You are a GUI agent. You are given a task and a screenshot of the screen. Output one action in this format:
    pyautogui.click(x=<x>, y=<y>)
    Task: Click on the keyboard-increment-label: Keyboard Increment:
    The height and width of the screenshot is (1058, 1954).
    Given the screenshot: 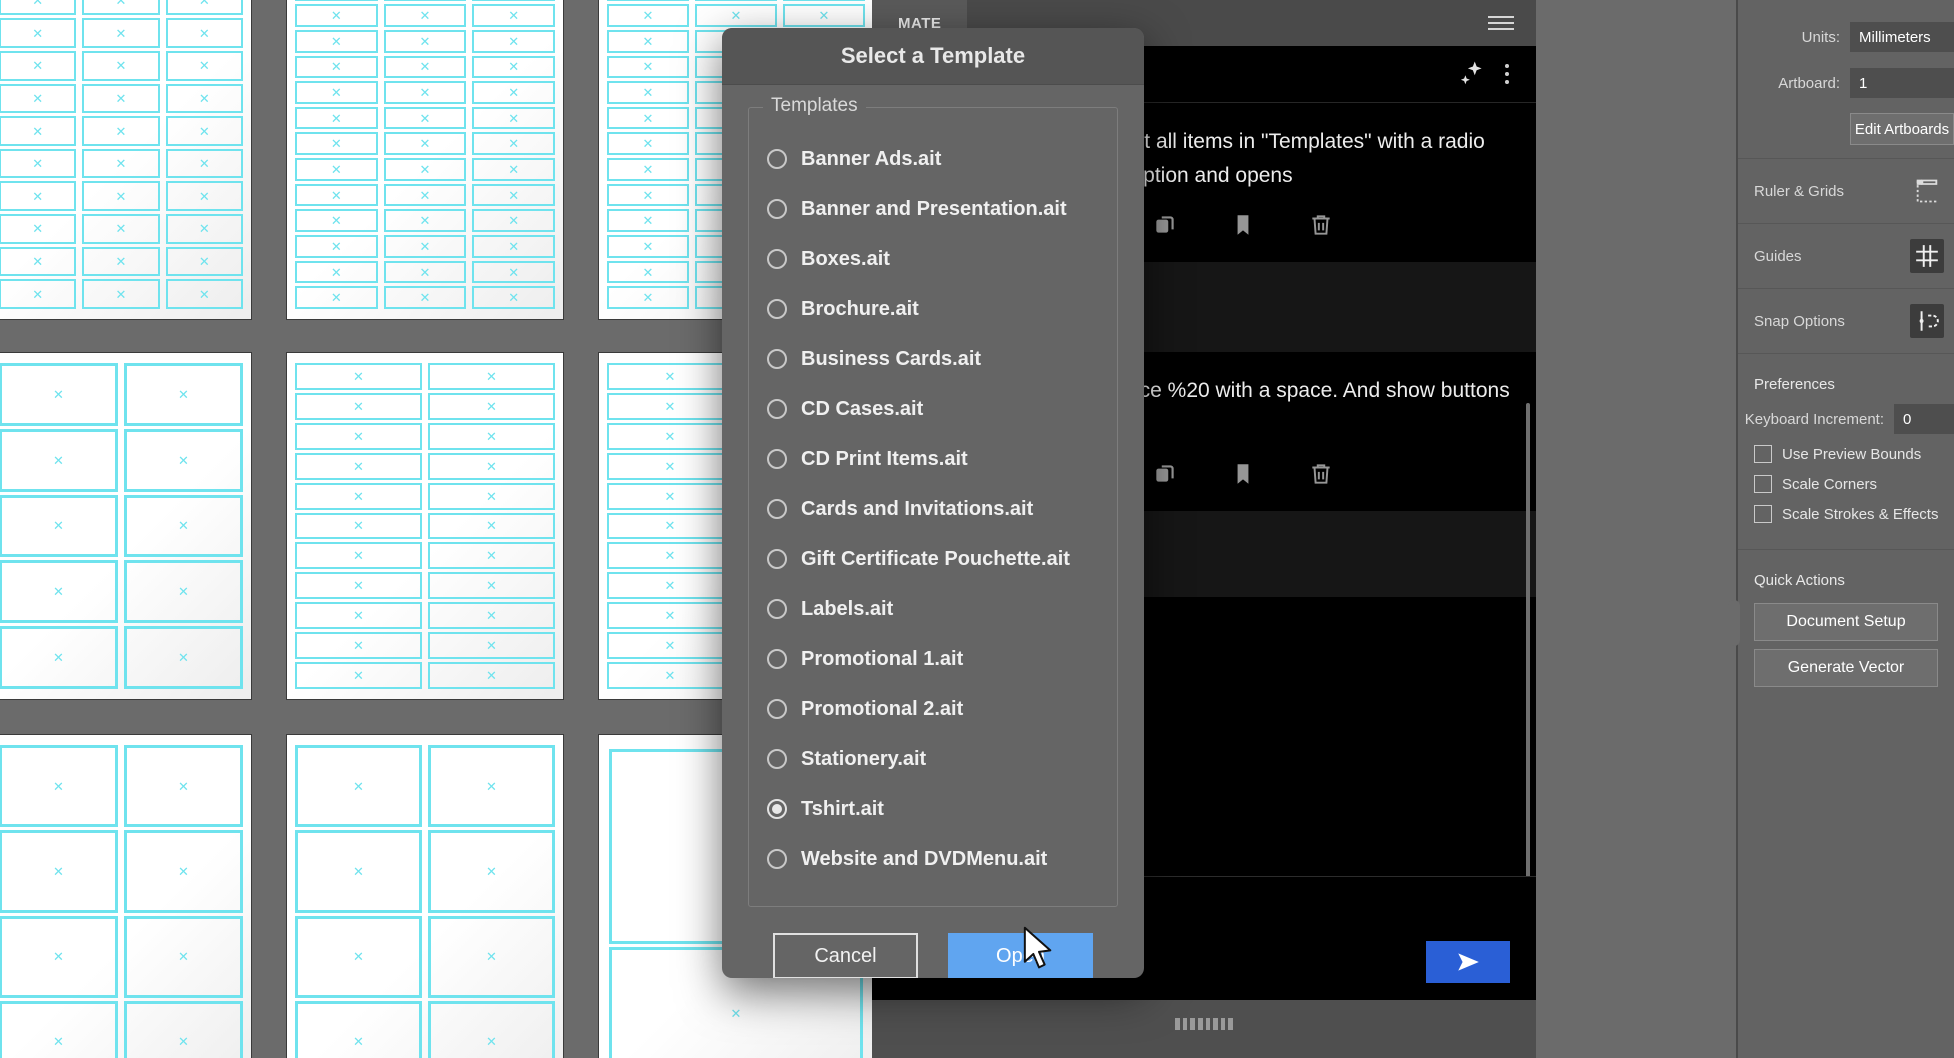 What is the action you would take?
    pyautogui.click(x=1814, y=419)
    